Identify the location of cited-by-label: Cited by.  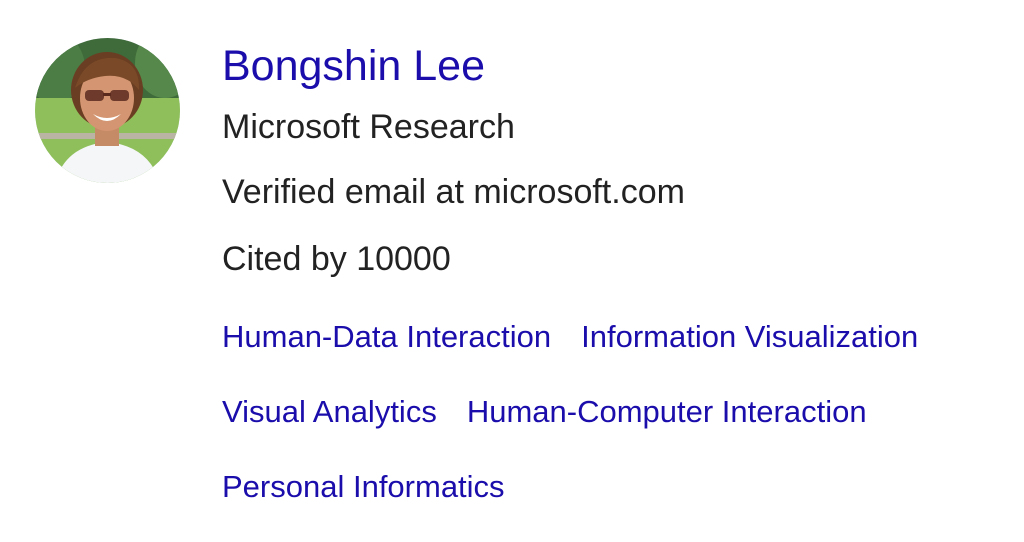
(284, 259).